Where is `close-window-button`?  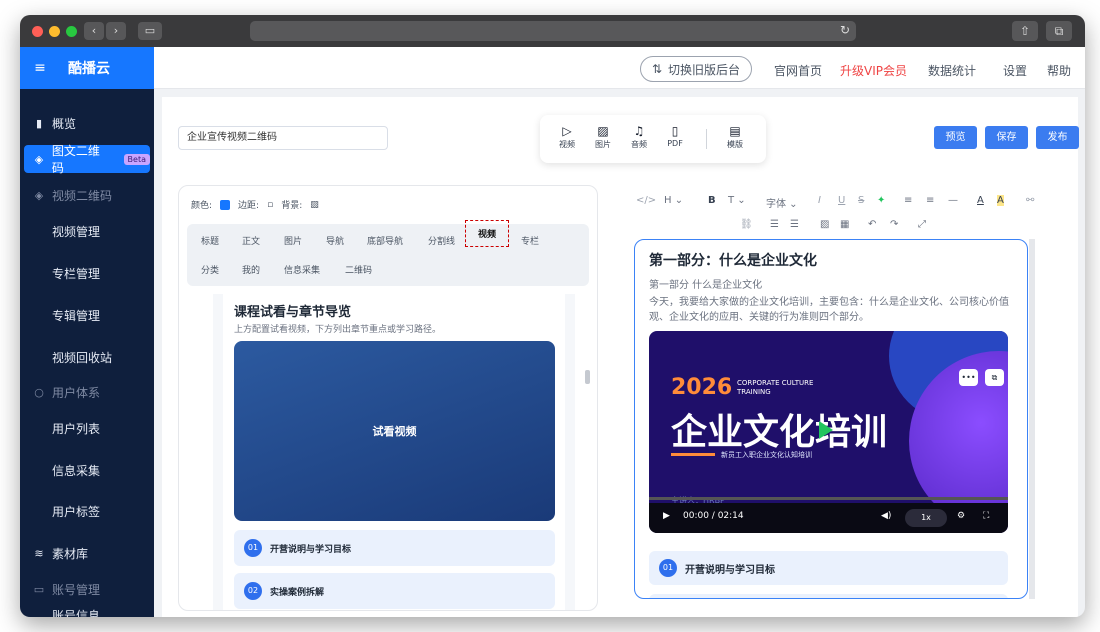 close-window-button is located at coordinates (37, 31).